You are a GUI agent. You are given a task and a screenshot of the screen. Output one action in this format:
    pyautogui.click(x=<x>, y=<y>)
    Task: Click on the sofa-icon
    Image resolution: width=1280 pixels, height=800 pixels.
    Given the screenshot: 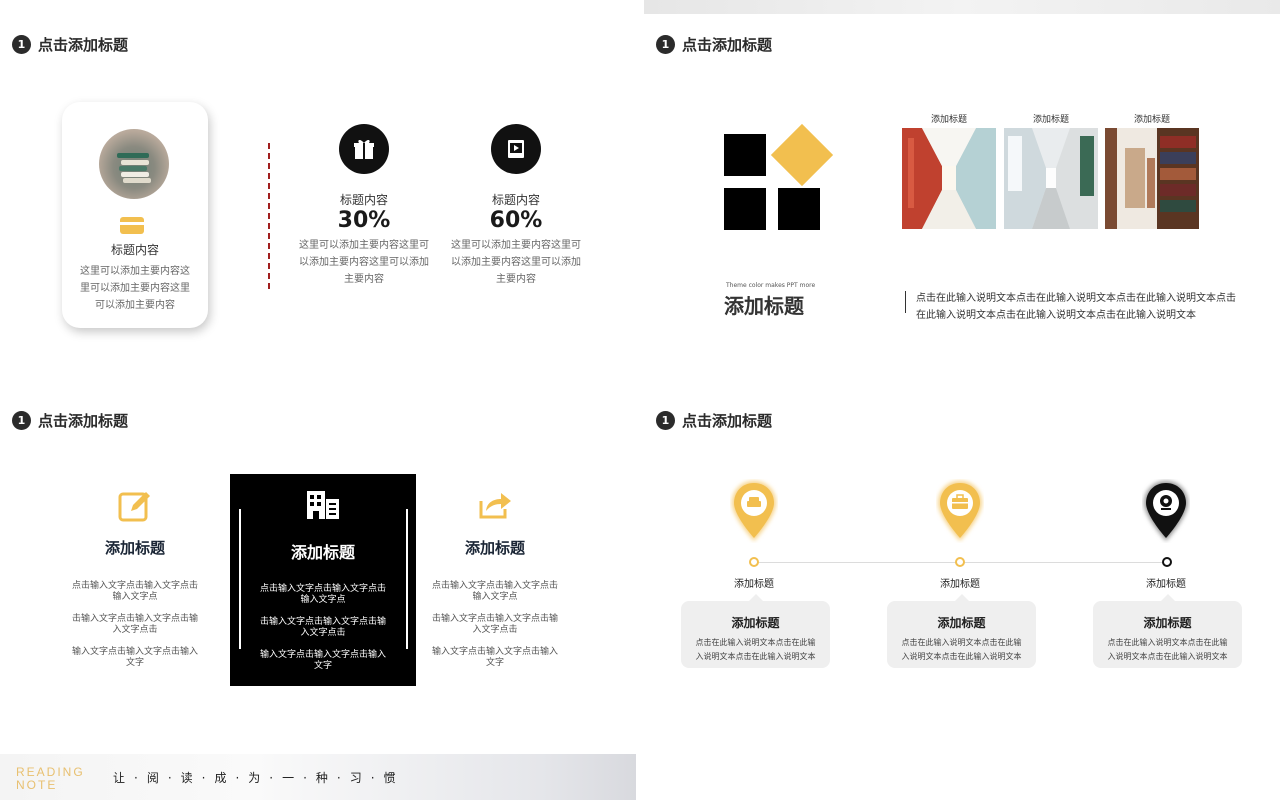 What is the action you would take?
    pyautogui.click(x=754, y=502)
    